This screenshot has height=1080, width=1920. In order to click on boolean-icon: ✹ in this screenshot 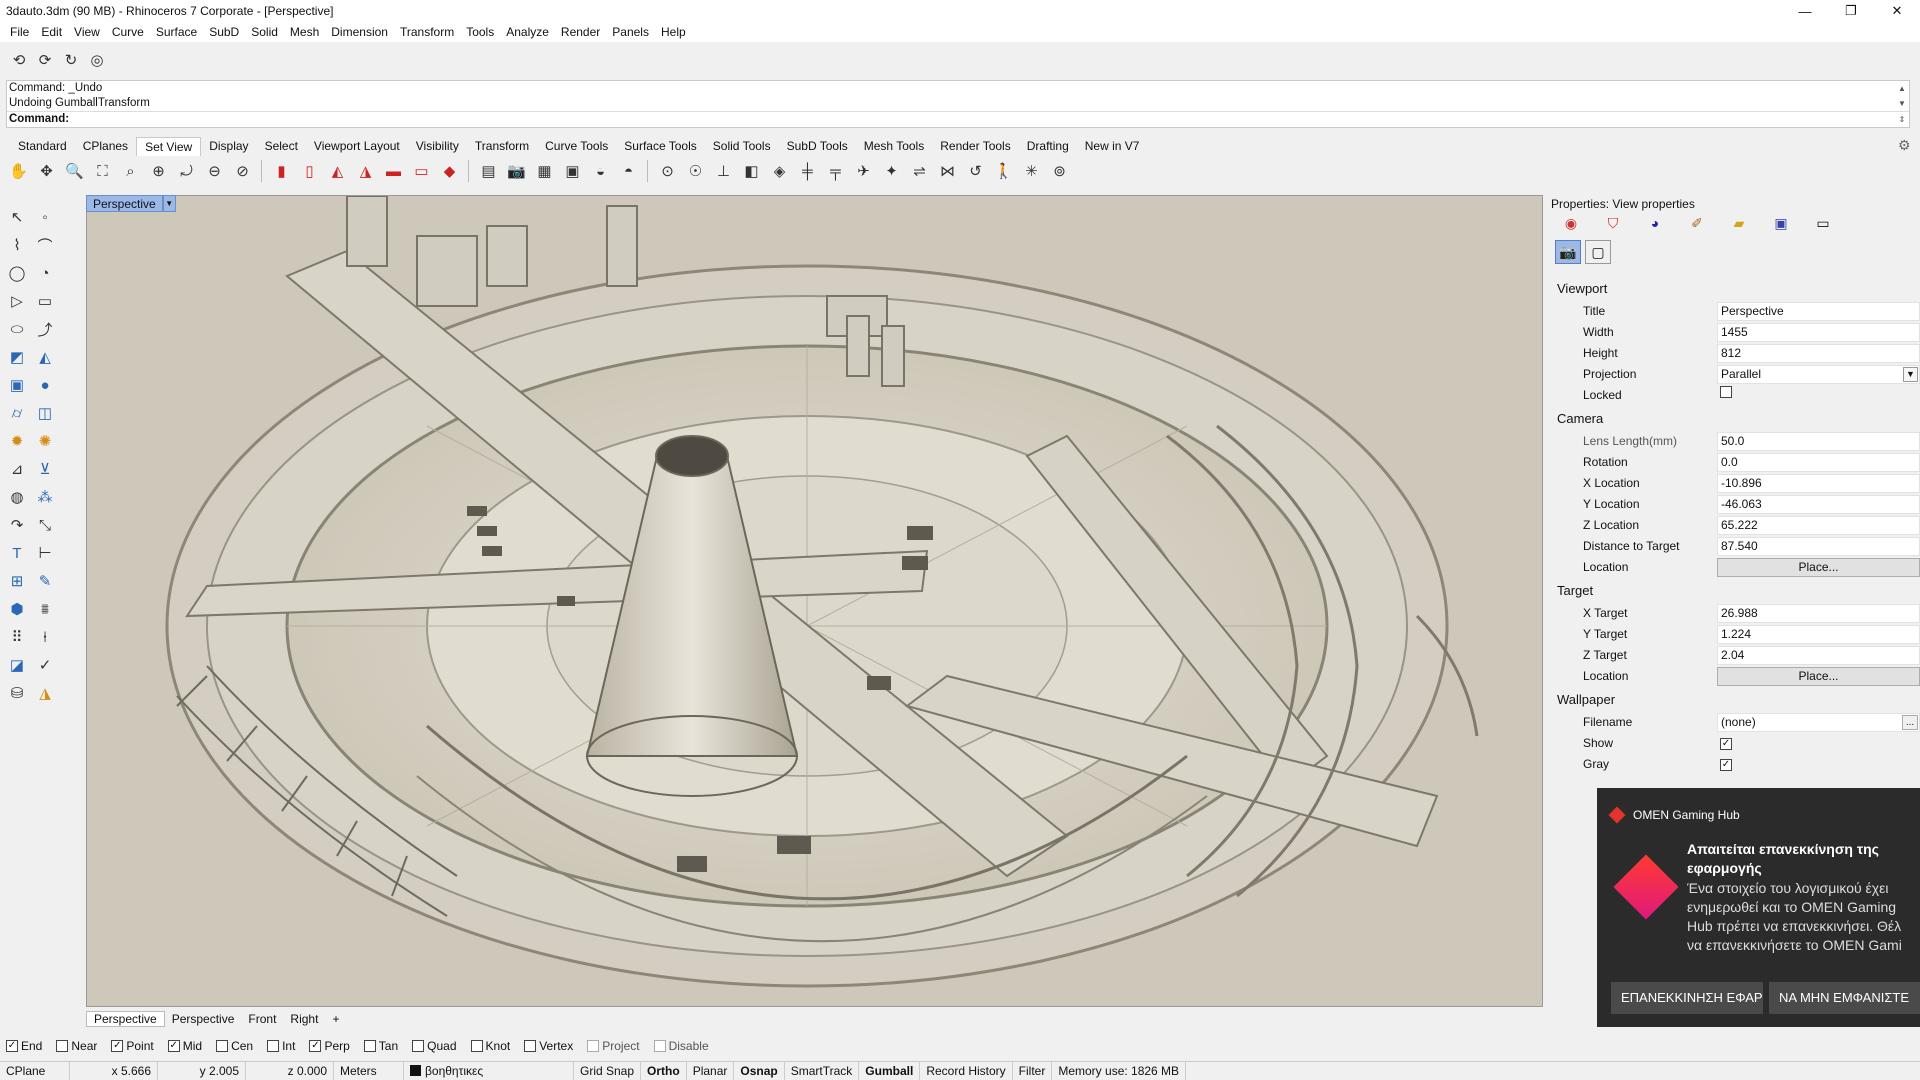, I will do `click(17, 441)`.